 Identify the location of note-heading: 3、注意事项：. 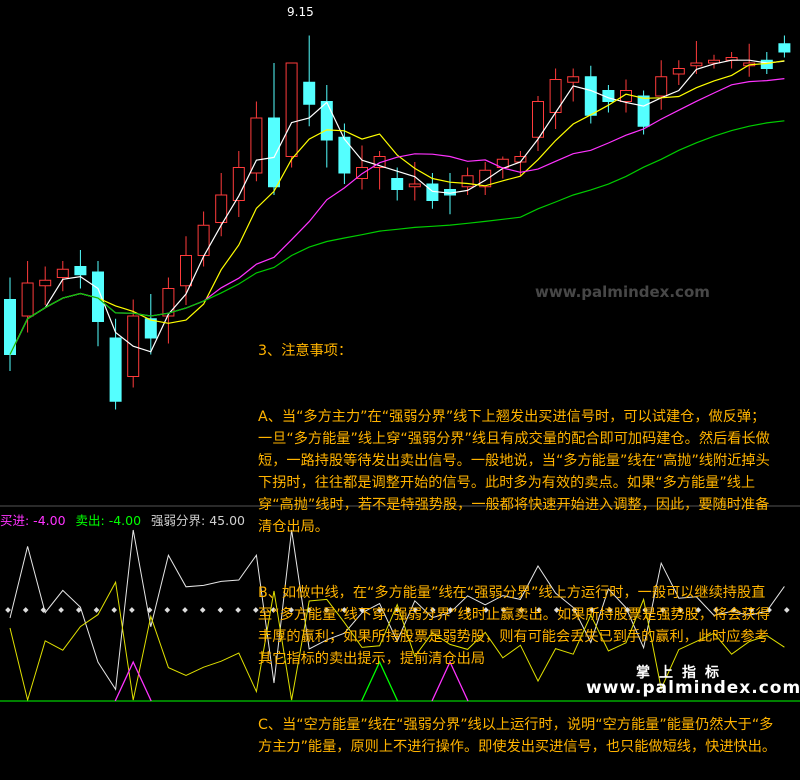
(305, 351).